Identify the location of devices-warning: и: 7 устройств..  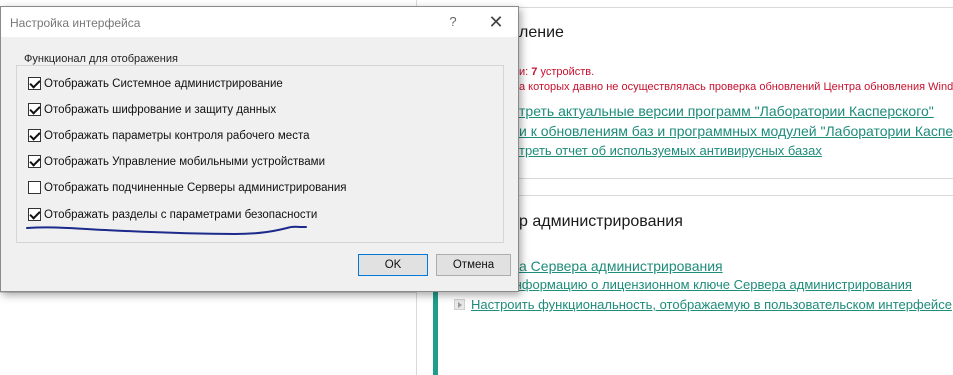
(557, 72).